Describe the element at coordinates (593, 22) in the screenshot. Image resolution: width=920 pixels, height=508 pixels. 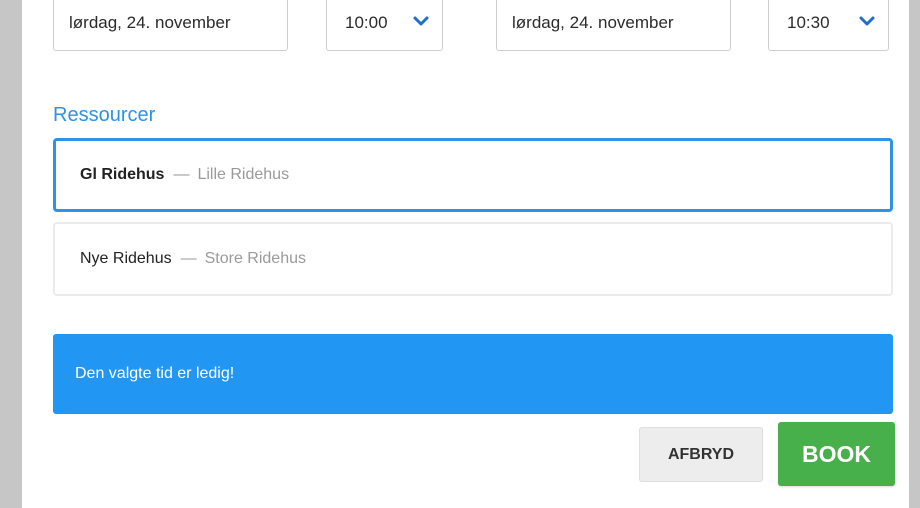
I see `end-date-value: lørdag, 24. november` at that location.